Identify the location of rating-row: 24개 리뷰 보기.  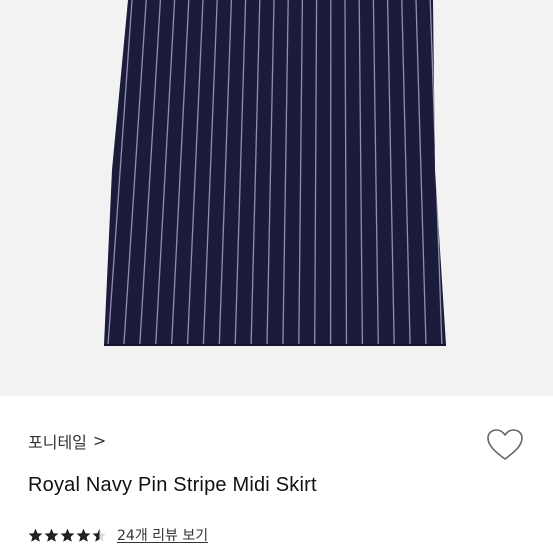
(118, 535).